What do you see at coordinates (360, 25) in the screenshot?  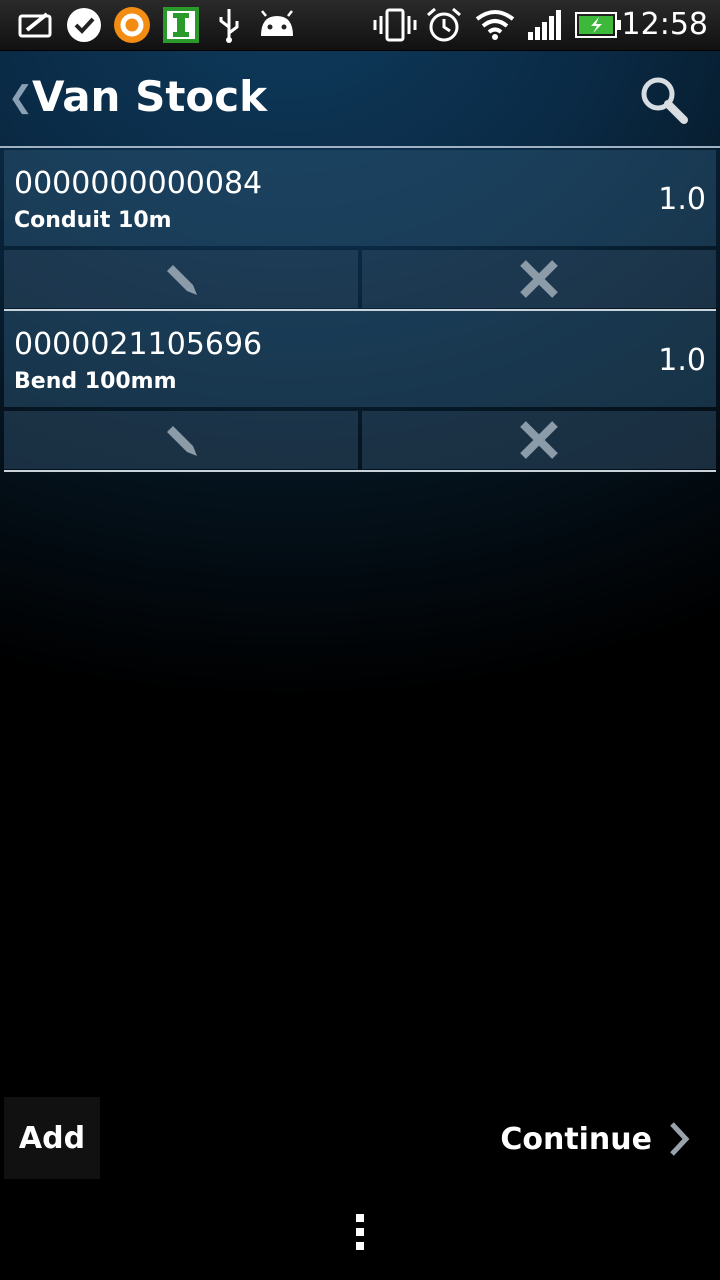 I see `status-bar: 12:58` at bounding box center [360, 25].